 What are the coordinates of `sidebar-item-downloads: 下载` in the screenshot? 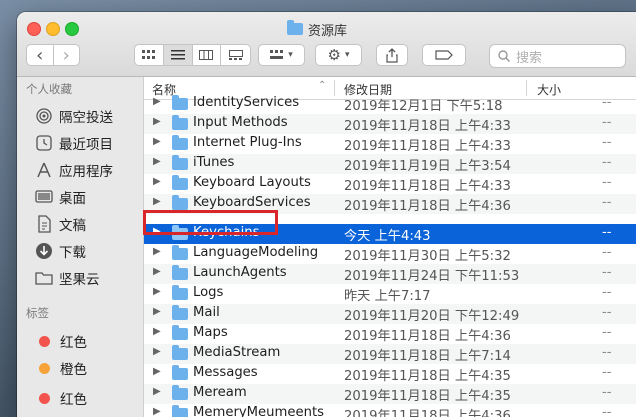 It's located at (60, 251).